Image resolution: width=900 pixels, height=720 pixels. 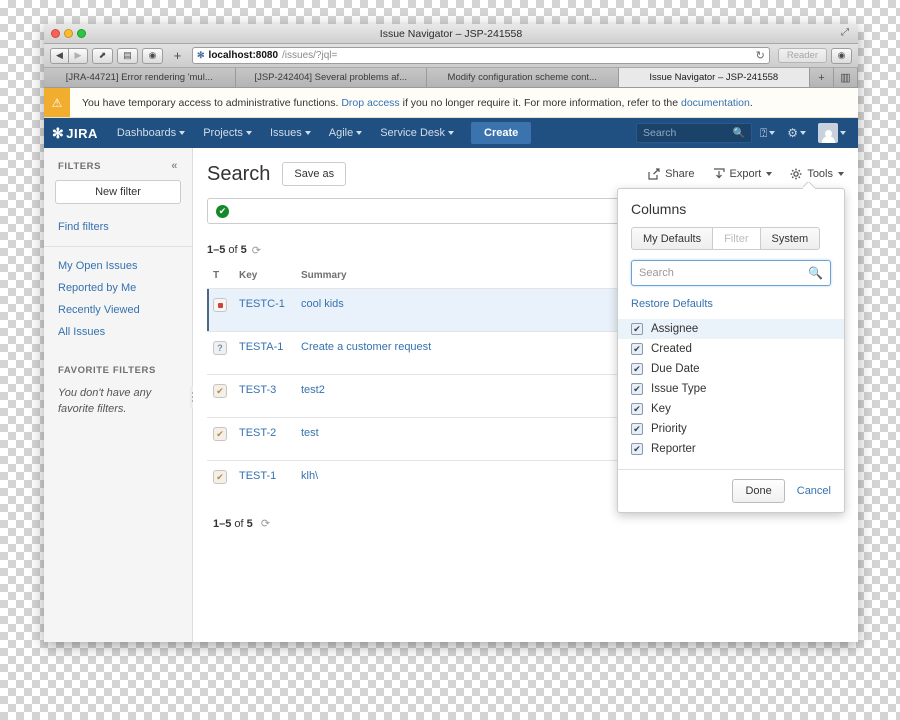 What do you see at coordinates (736, 238) in the screenshot?
I see `tab-filter: Filter` at bounding box center [736, 238].